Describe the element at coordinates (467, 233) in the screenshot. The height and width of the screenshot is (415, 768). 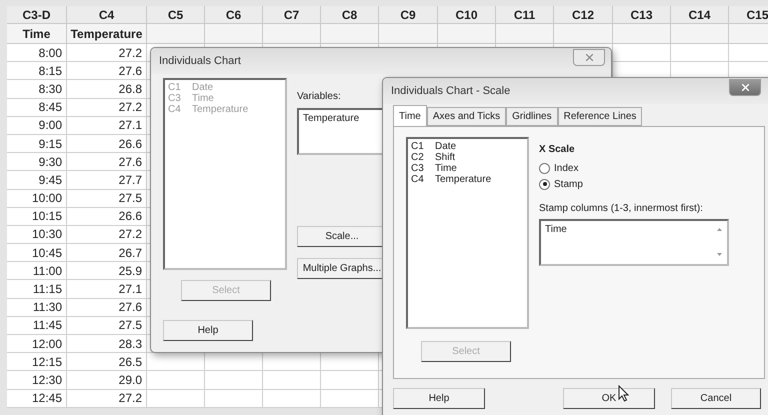
I see `column-list: C1 Date C2 Shift C3 Time C4 Temperature` at that location.